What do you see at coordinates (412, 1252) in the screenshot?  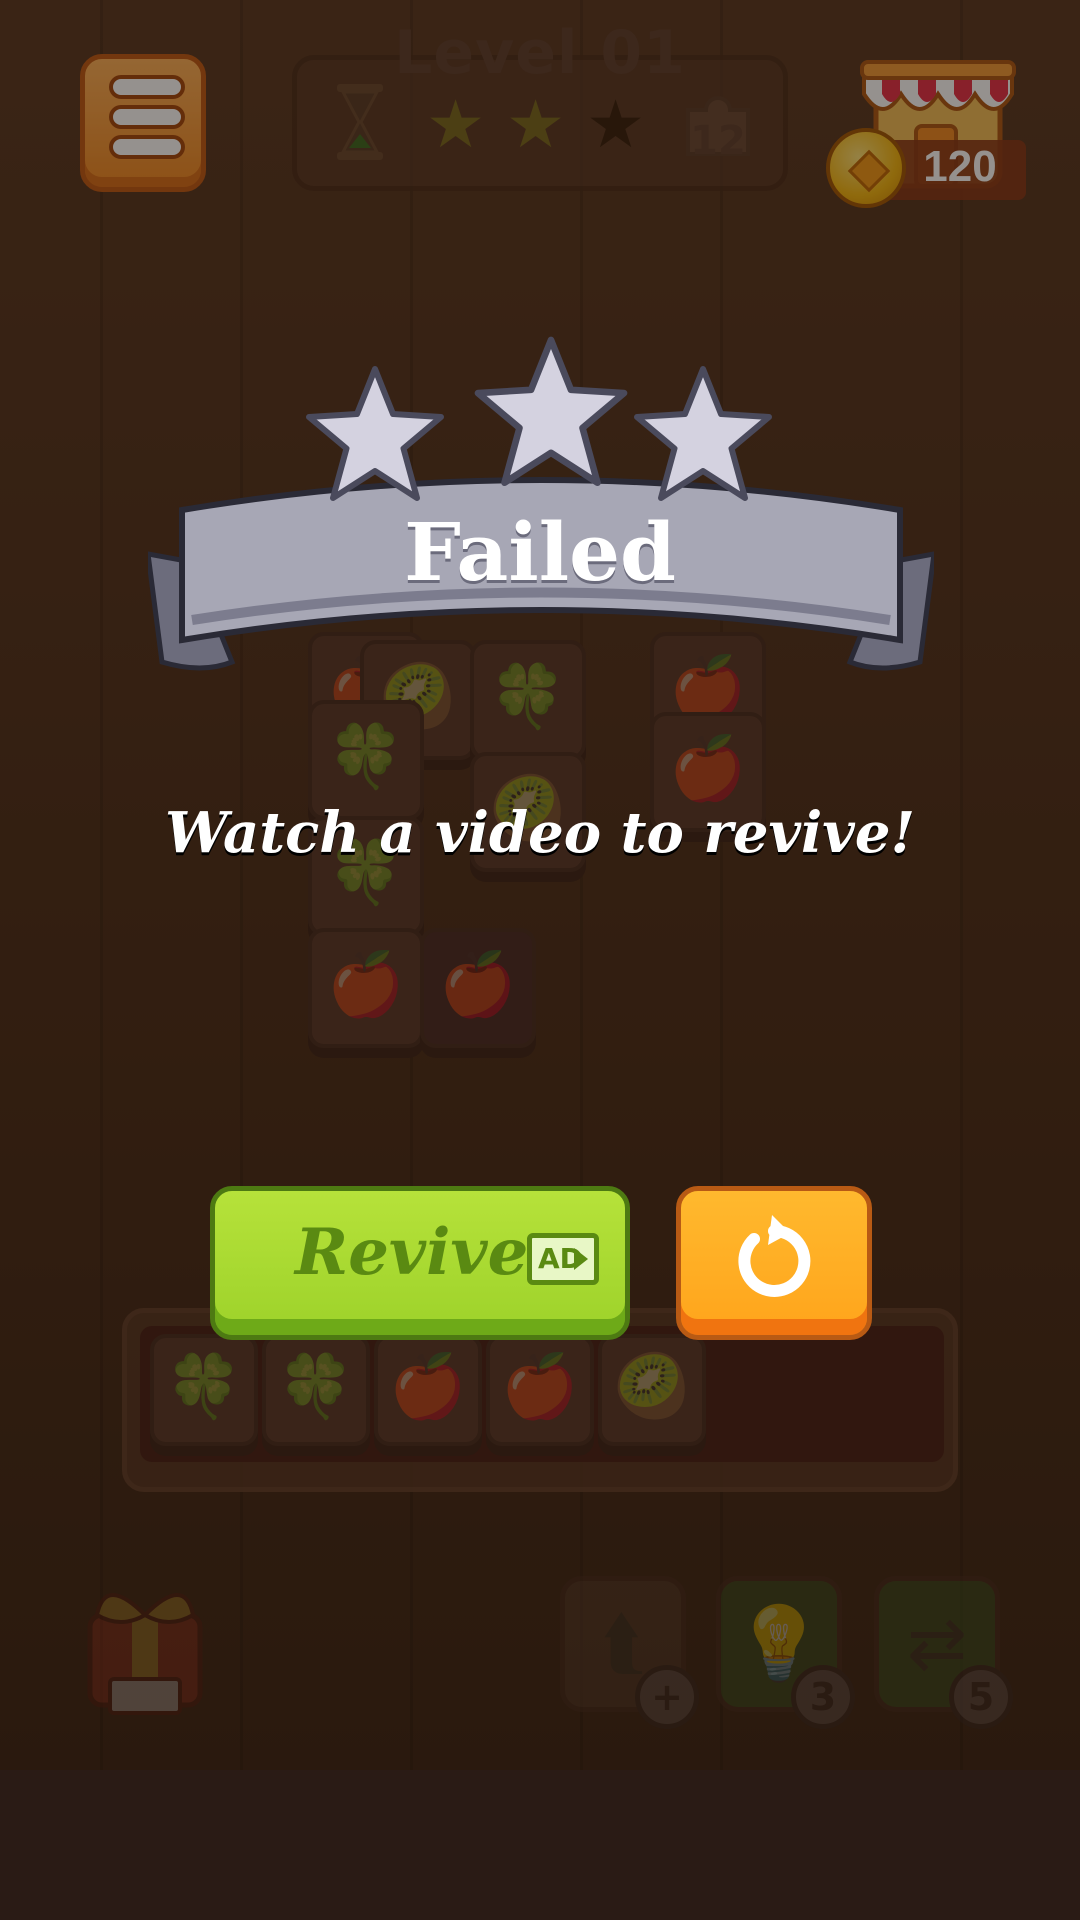 I see `revive-button-label: Revive` at bounding box center [412, 1252].